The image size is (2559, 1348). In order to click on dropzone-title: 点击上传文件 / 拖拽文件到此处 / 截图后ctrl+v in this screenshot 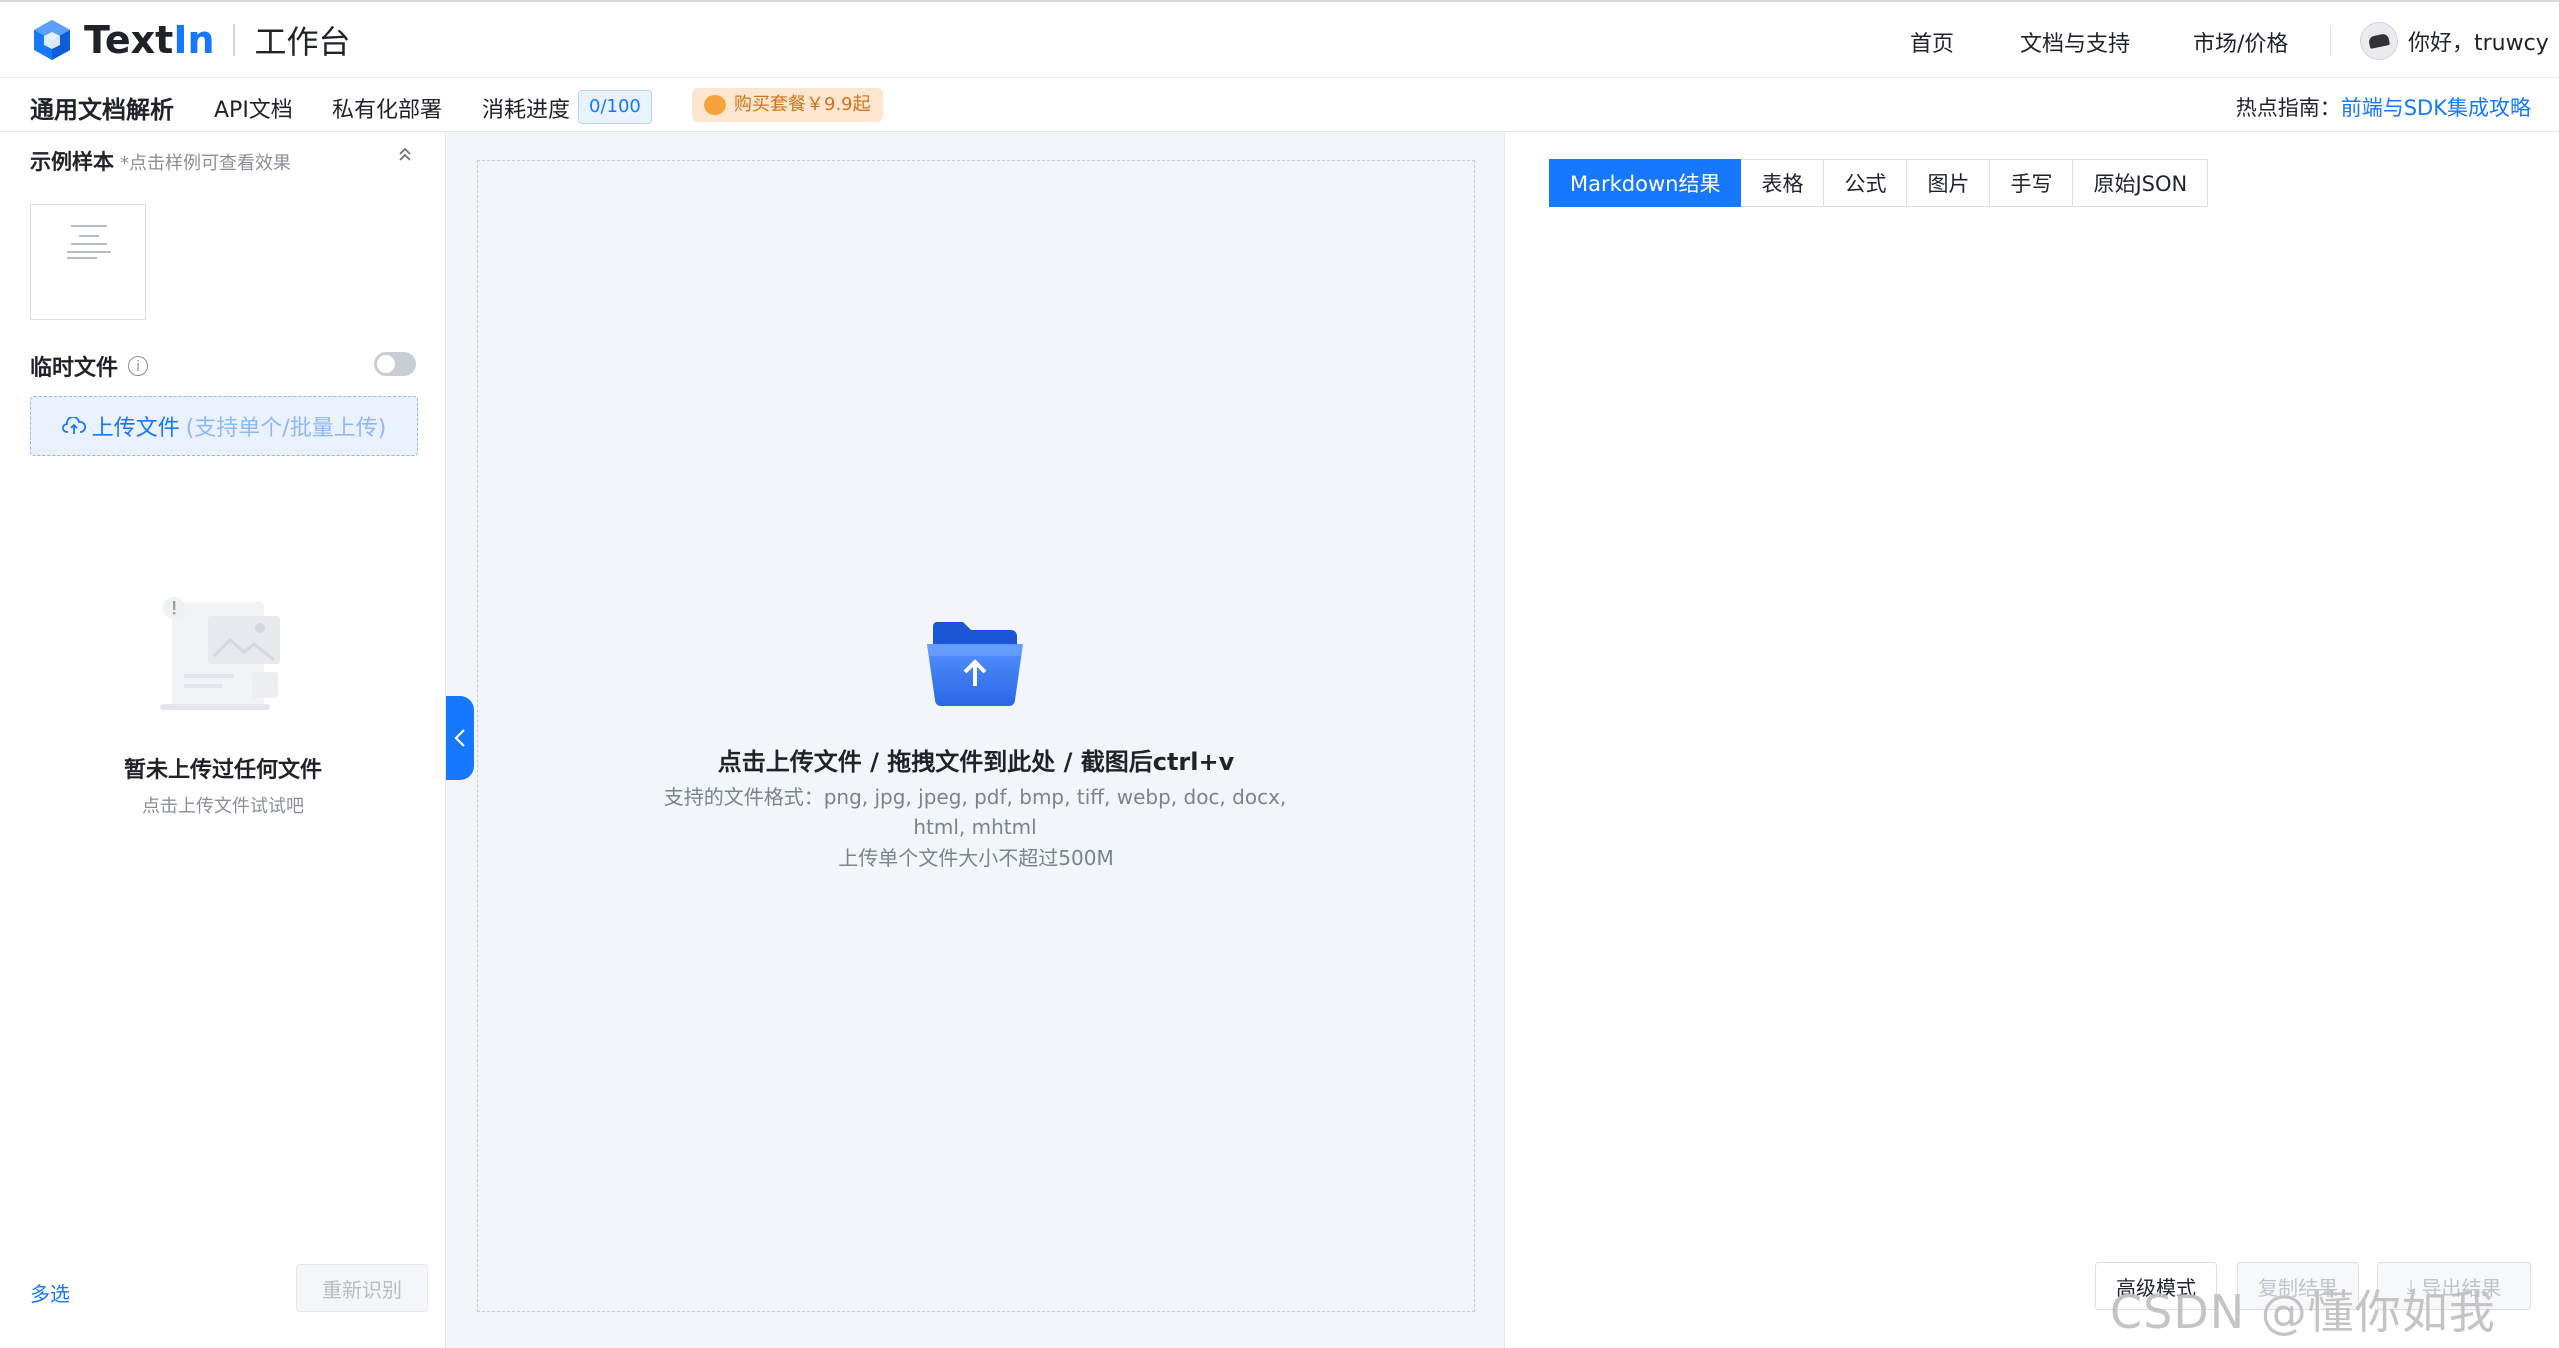, I will do `click(976, 762)`.